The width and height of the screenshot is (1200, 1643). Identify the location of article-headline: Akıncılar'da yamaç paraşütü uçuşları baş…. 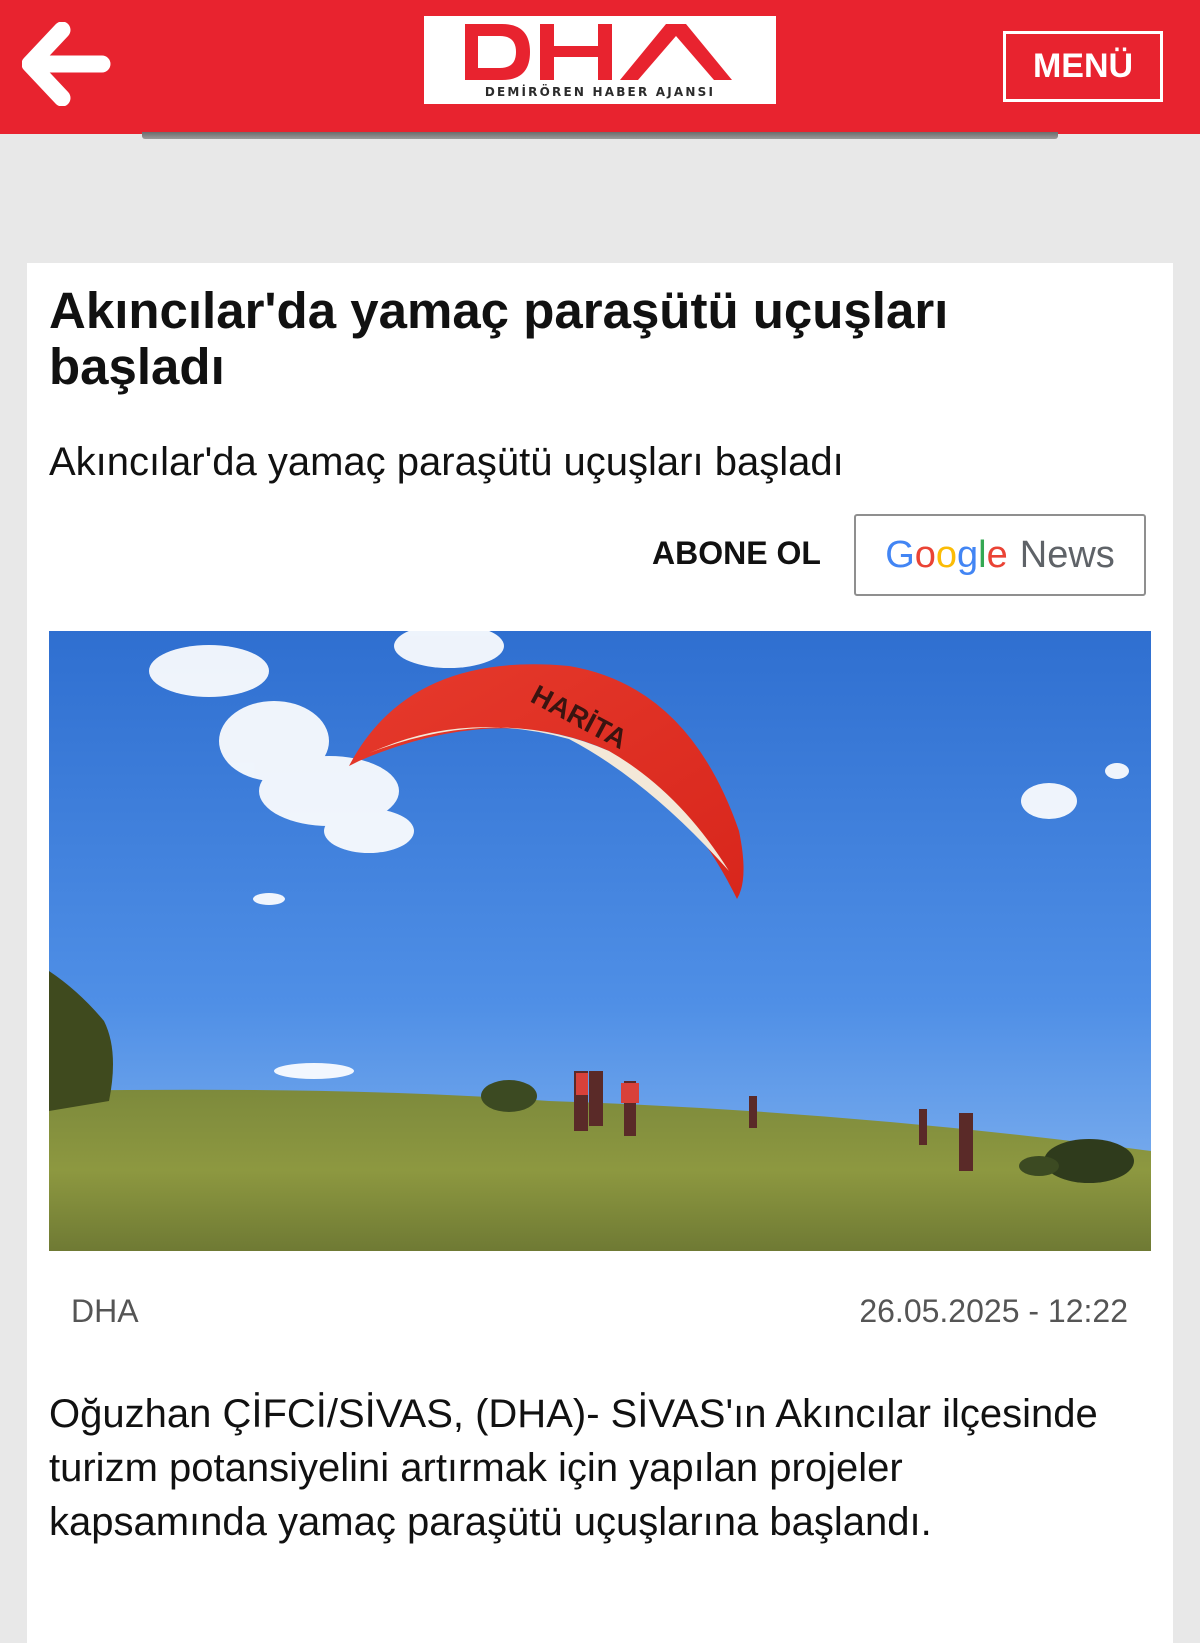
(499, 338).